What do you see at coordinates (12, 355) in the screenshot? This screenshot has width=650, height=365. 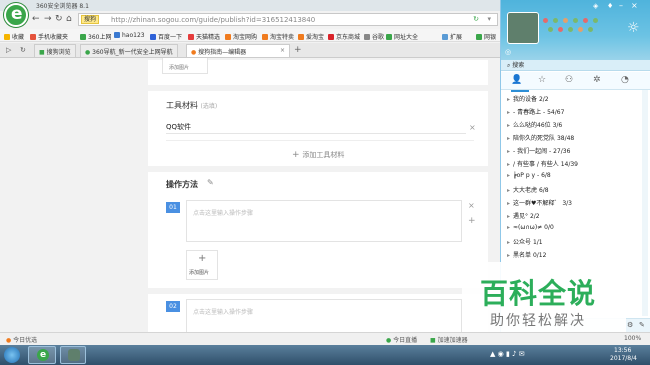 I see `start-button` at bounding box center [12, 355].